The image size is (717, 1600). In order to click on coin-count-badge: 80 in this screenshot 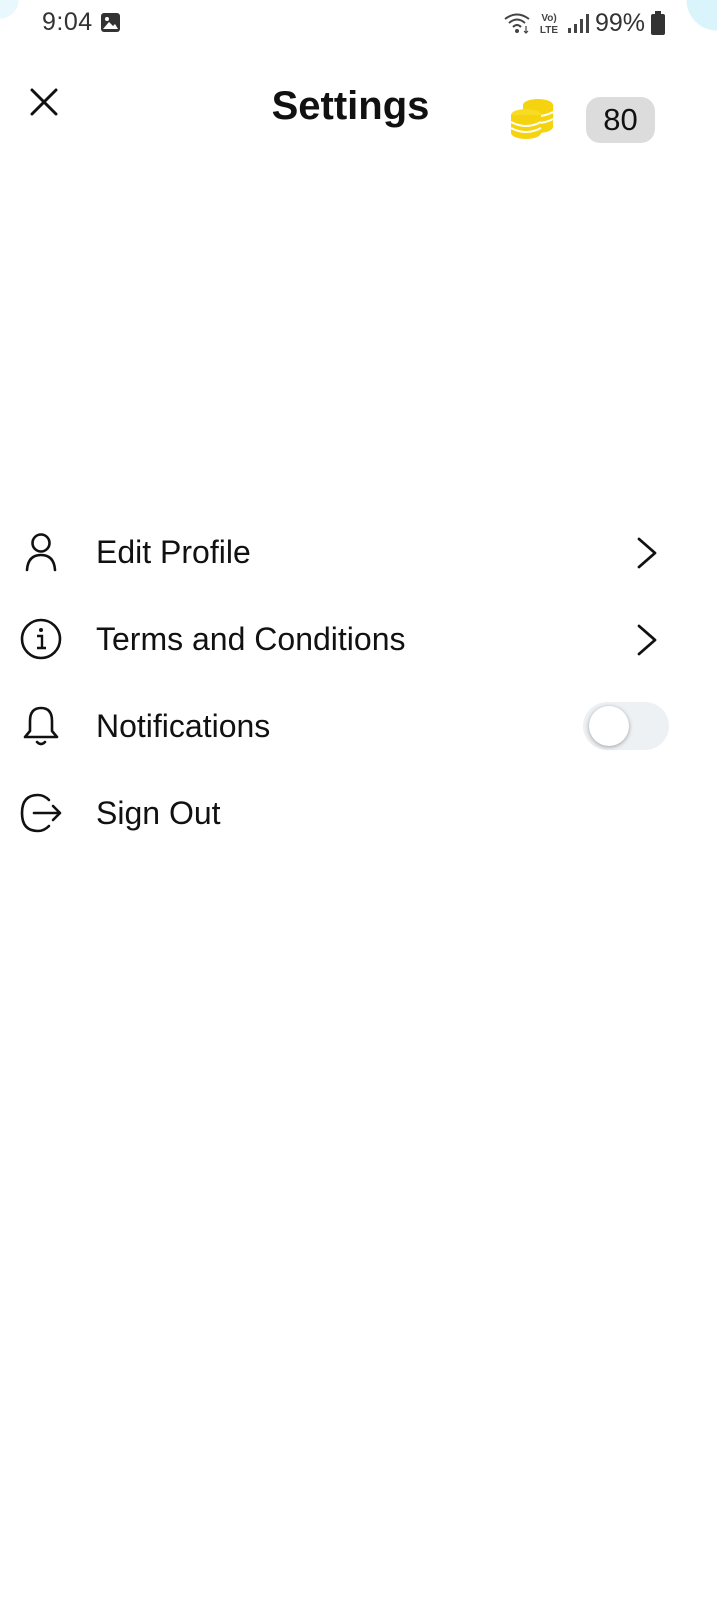, I will do `click(620, 120)`.